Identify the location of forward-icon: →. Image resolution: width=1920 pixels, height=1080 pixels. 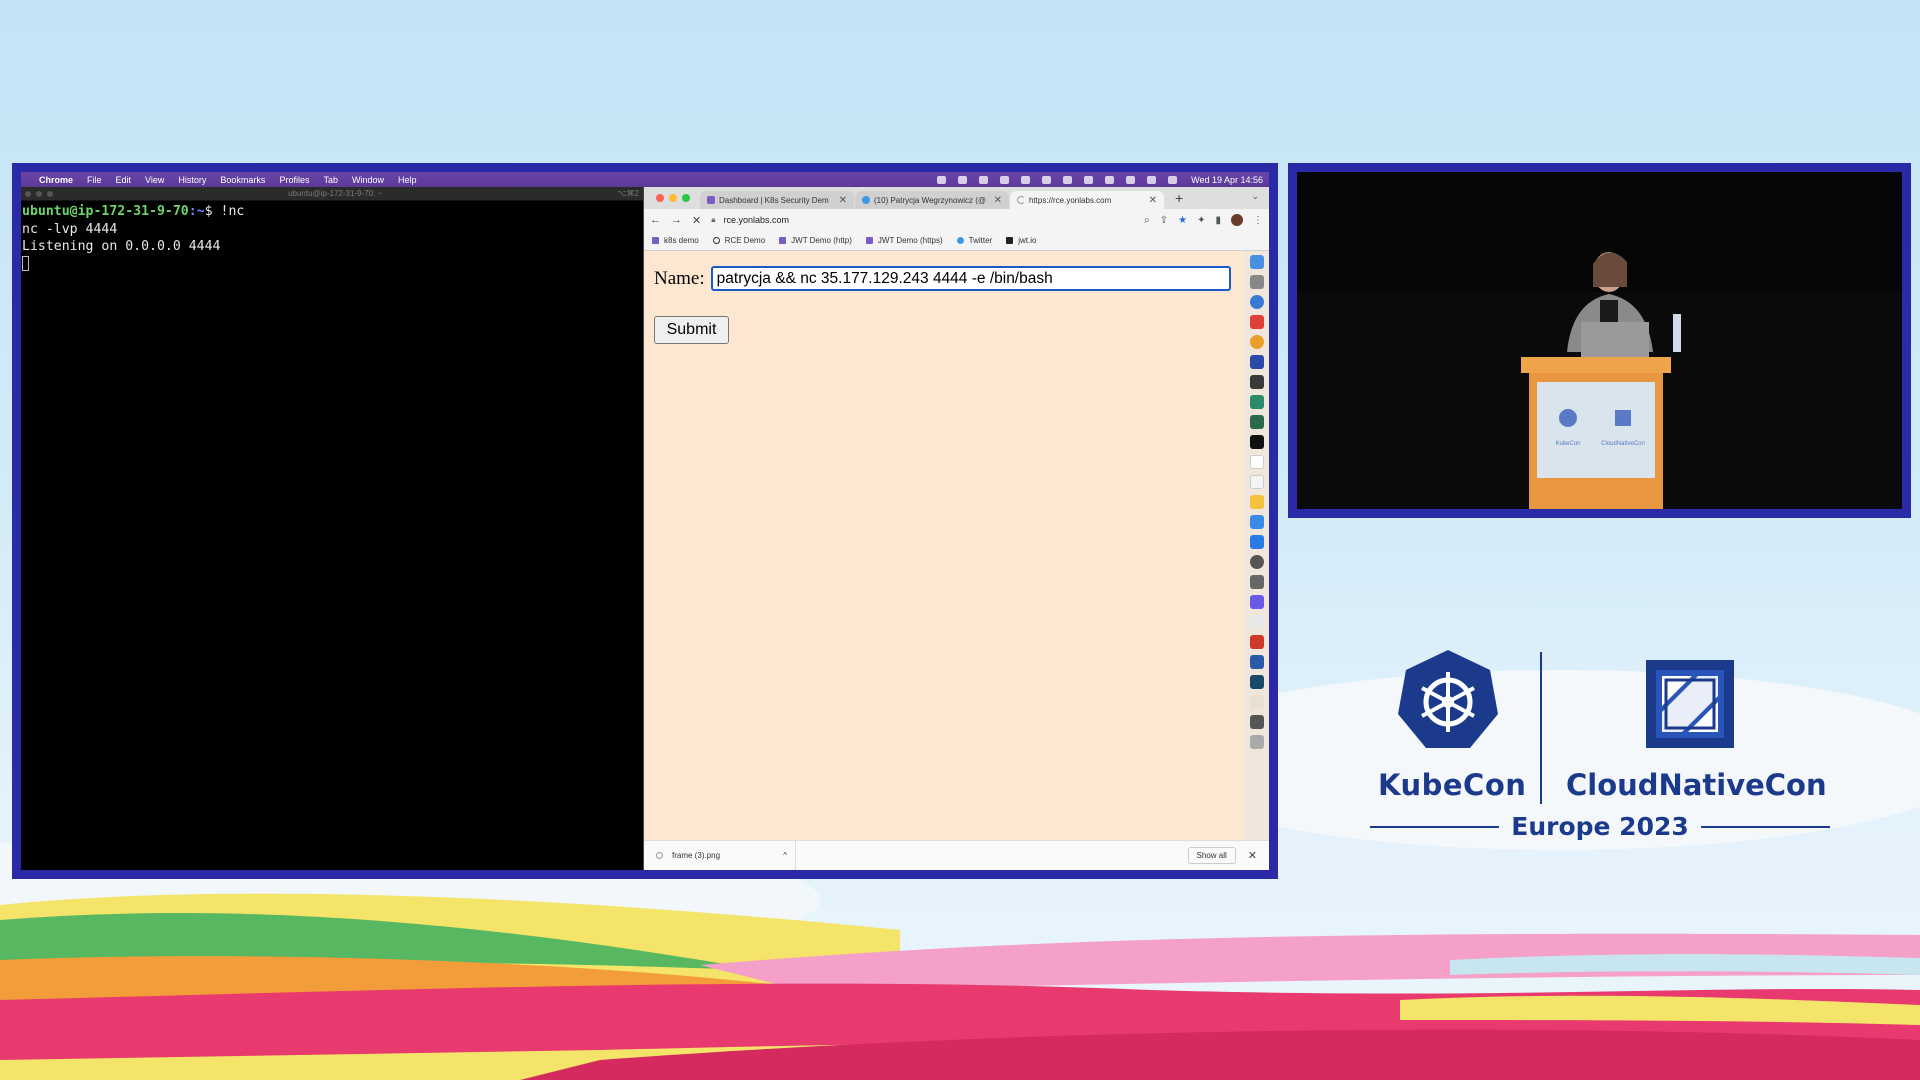
(676, 220).